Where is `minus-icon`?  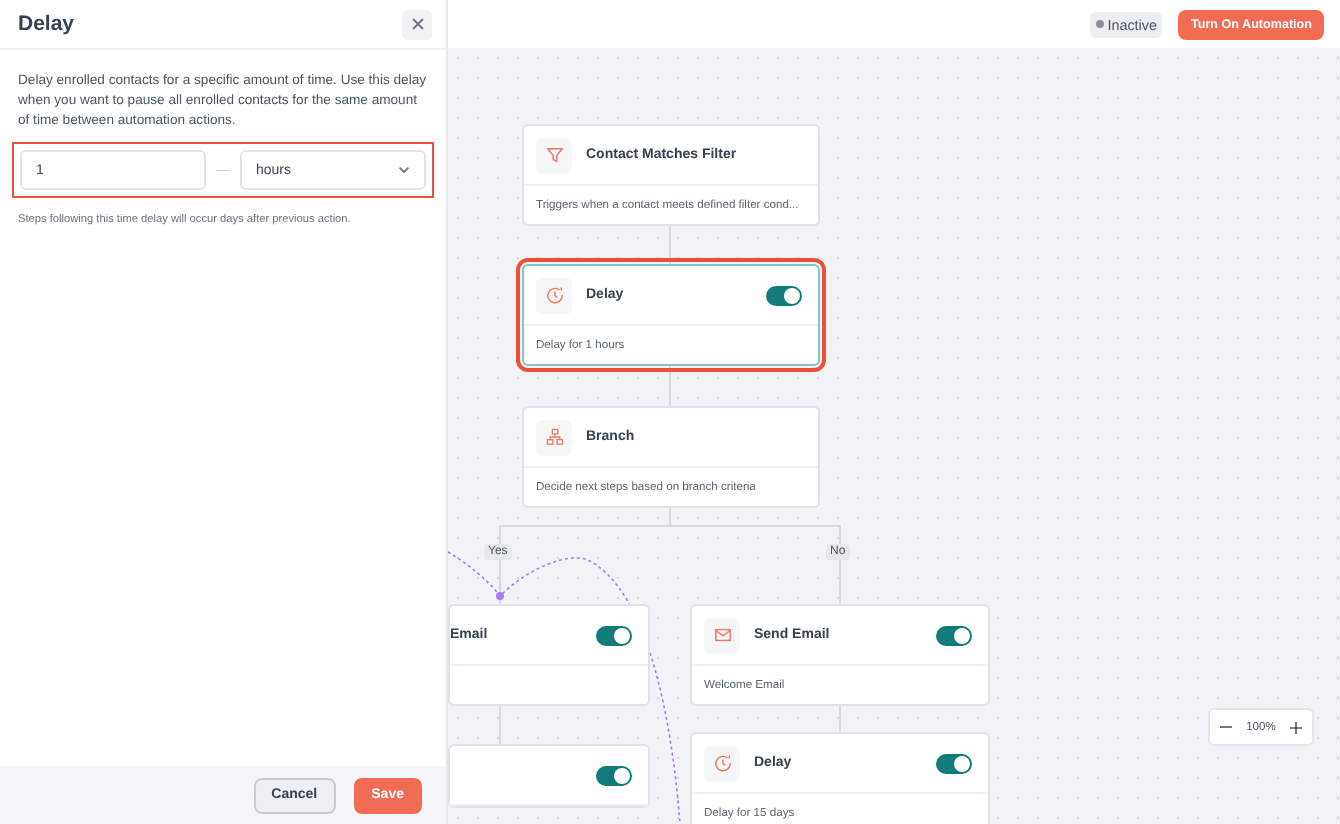 minus-icon is located at coordinates (1226, 727).